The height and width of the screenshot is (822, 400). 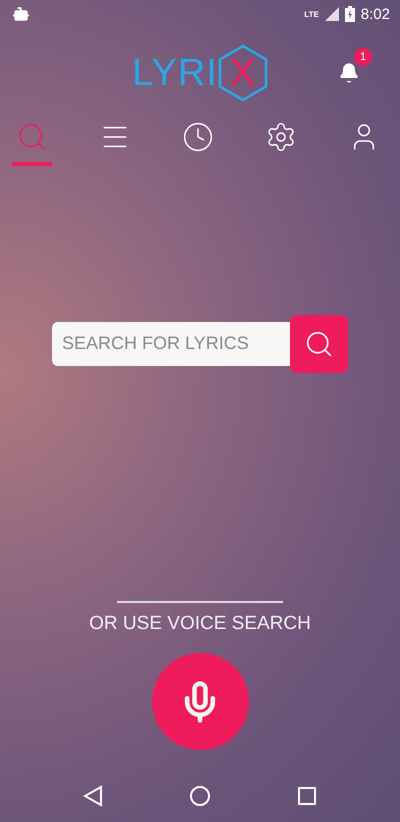 What do you see at coordinates (200, 73) in the screenshot?
I see `logo: LYRI X` at bounding box center [200, 73].